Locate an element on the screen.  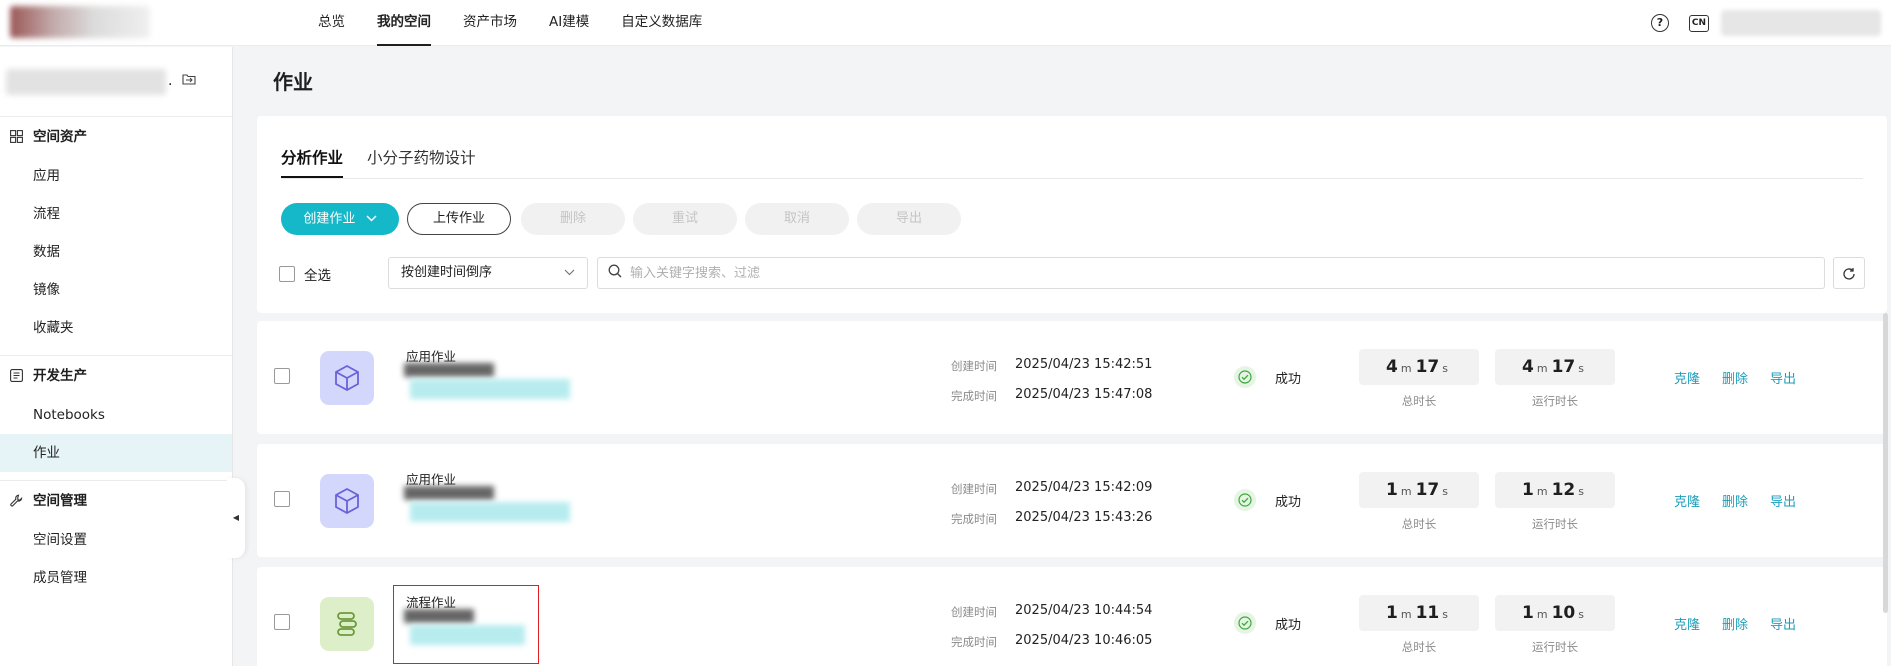
wrench-icon is located at coordinates (17, 501).